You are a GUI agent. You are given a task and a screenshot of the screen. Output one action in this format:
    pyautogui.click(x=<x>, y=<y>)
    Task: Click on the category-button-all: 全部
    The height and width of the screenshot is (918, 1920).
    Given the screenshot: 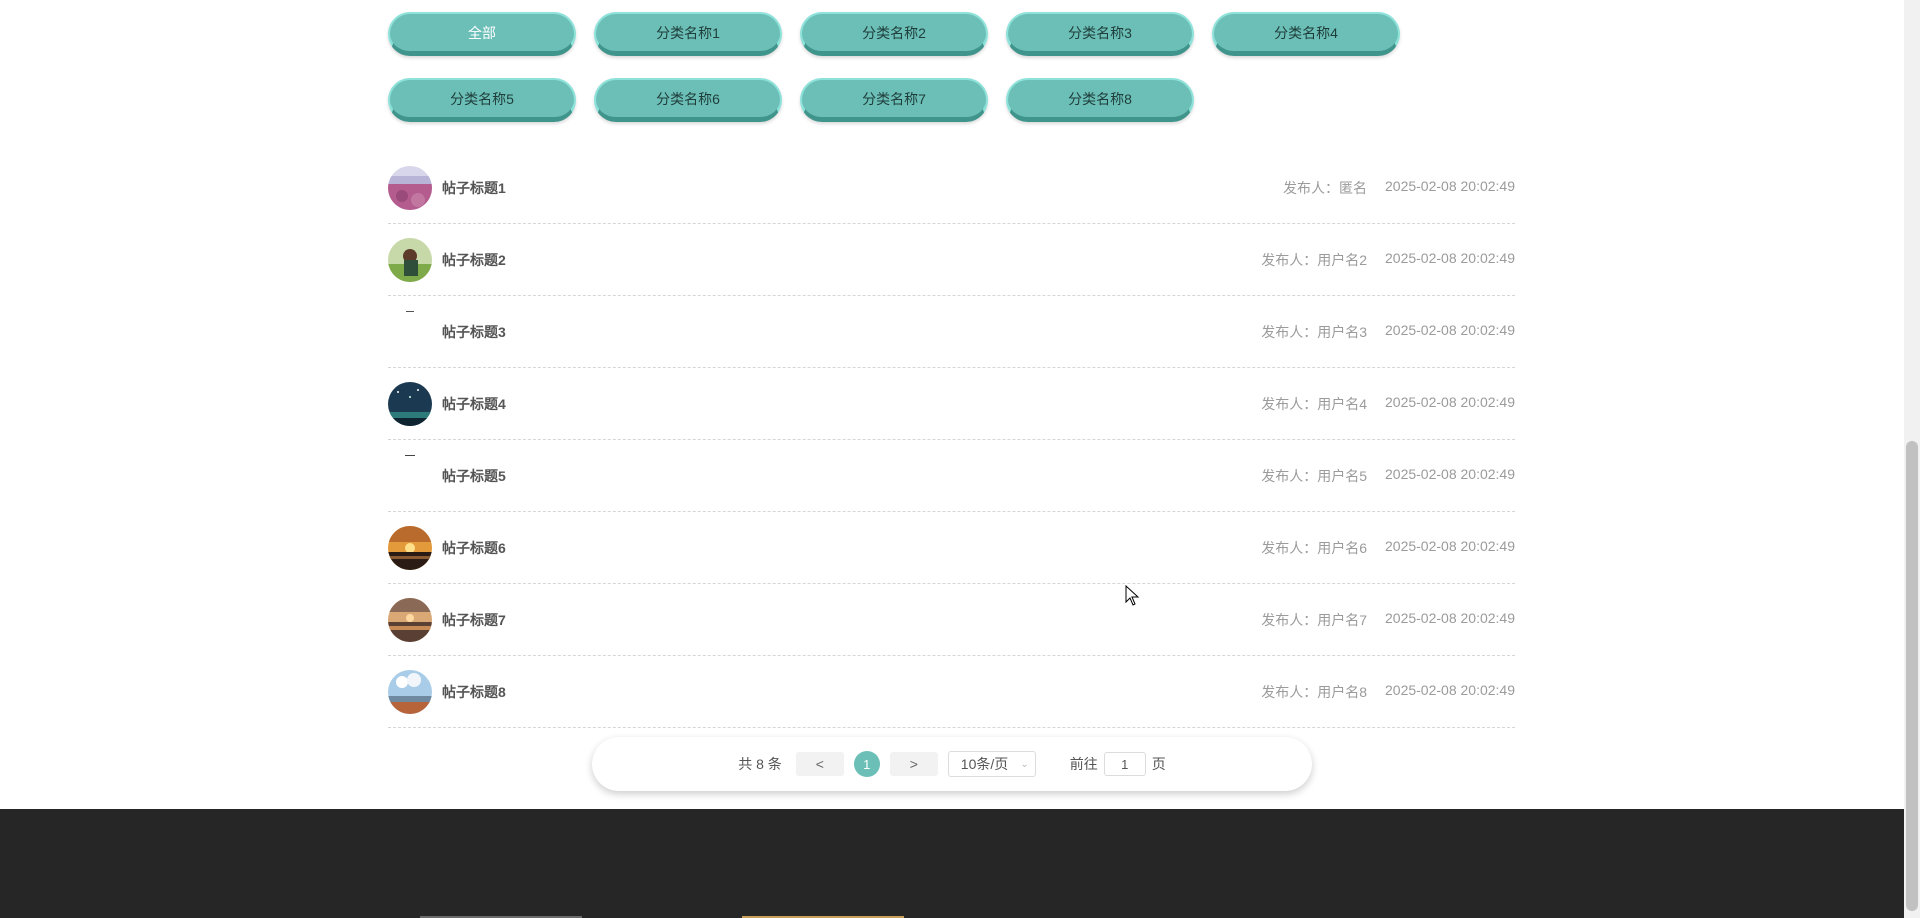 What is the action you would take?
    pyautogui.click(x=482, y=34)
    